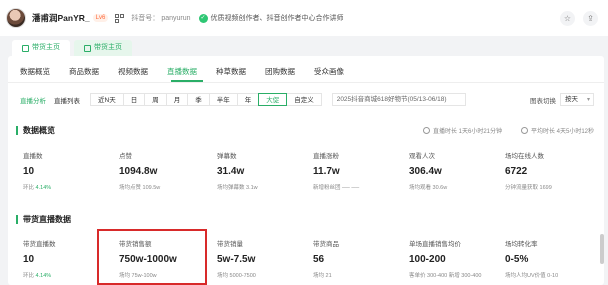  Describe the element at coordinates (43, 188) in the screenshot. I see `metric-sub-value: 4.14%` at that location.